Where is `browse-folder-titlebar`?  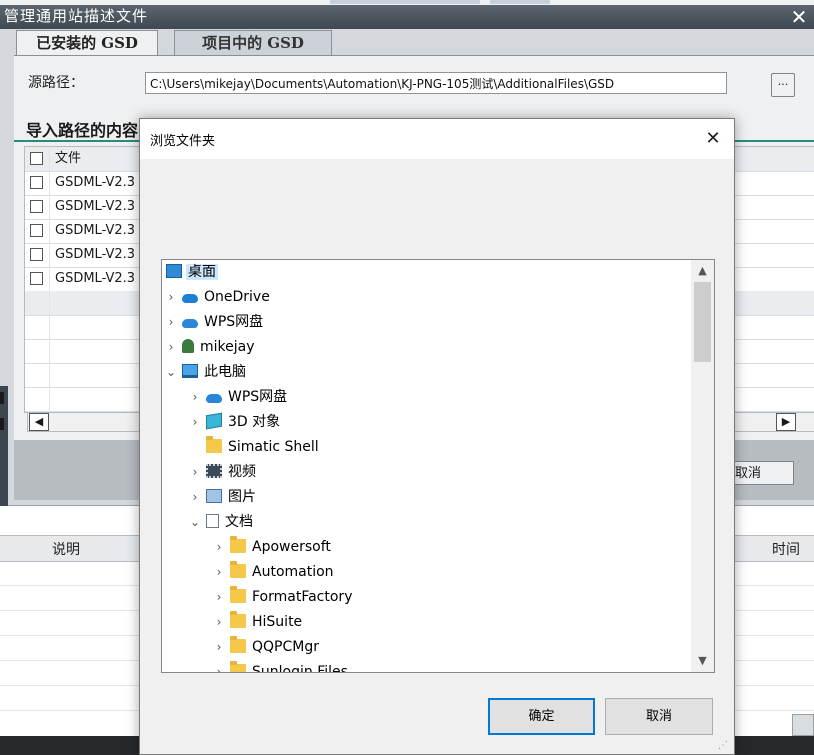 browse-folder-titlebar is located at coordinates (437, 139).